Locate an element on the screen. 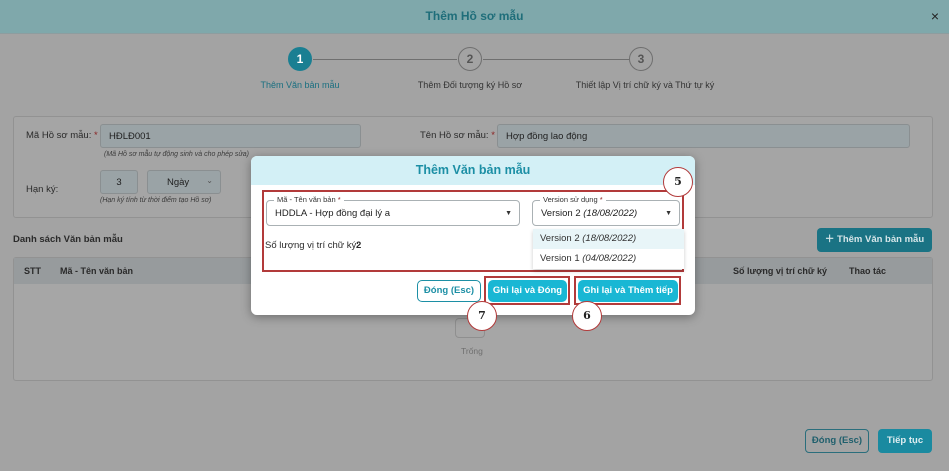 This screenshot has width=949, height=471. signature-count-value: 2 is located at coordinates (359, 245).